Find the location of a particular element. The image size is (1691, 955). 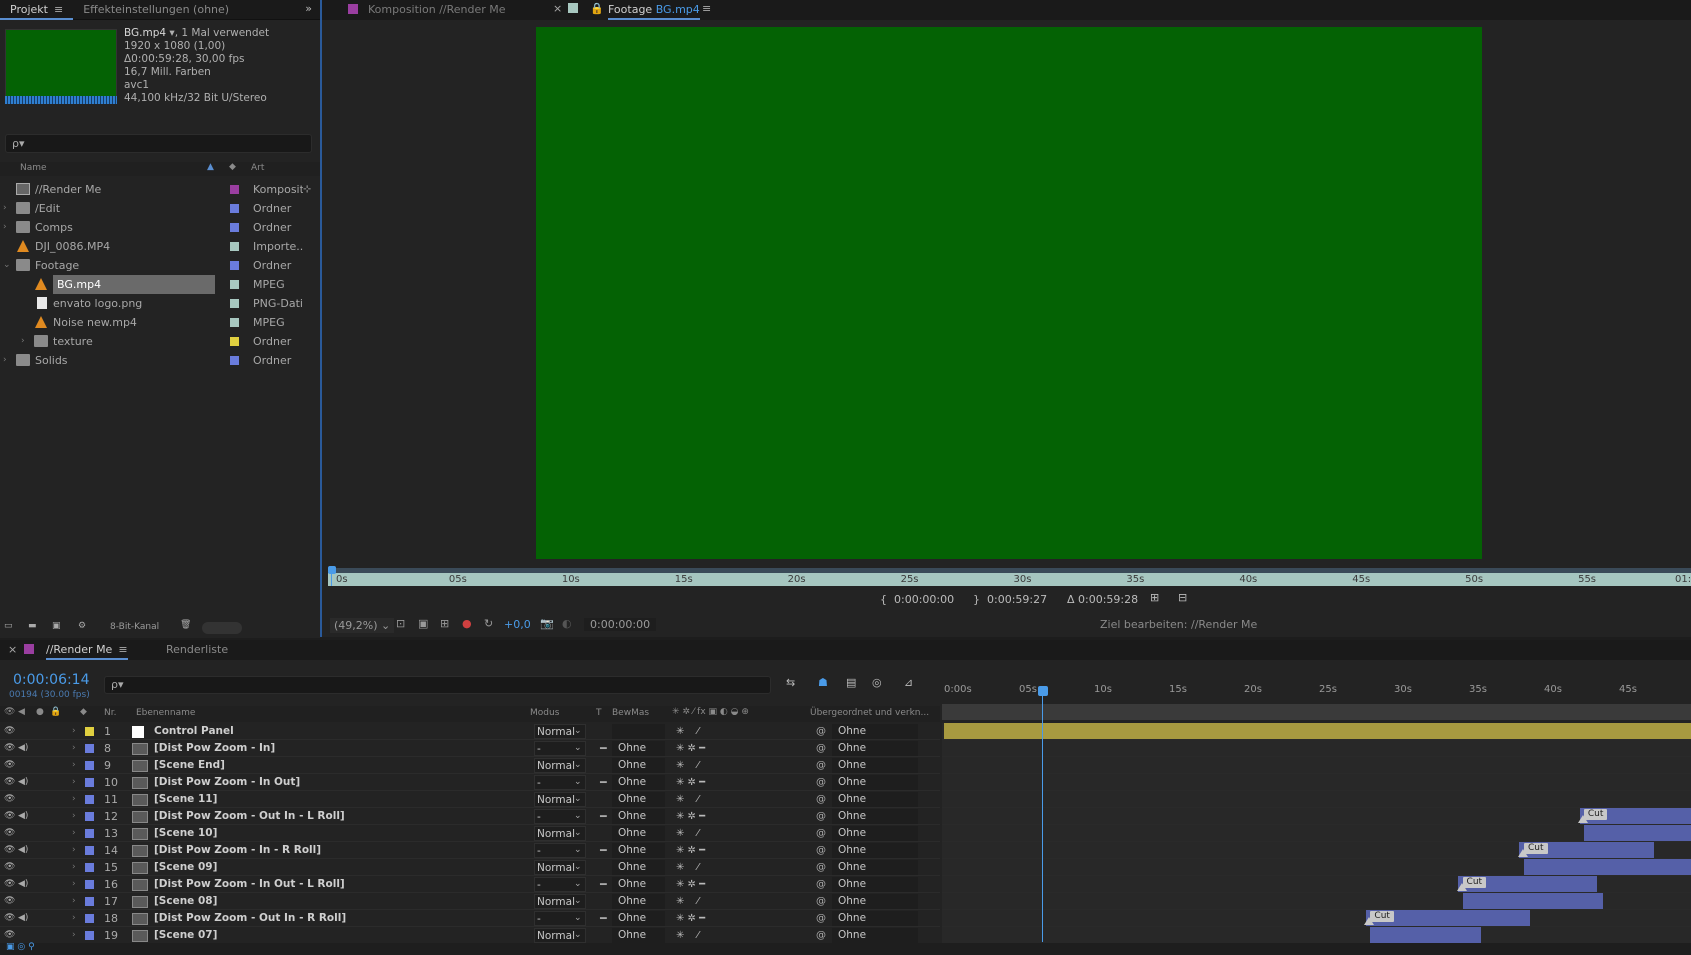

disclosure-arrow-icon: ⌄ is located at coordinates (7, 265).